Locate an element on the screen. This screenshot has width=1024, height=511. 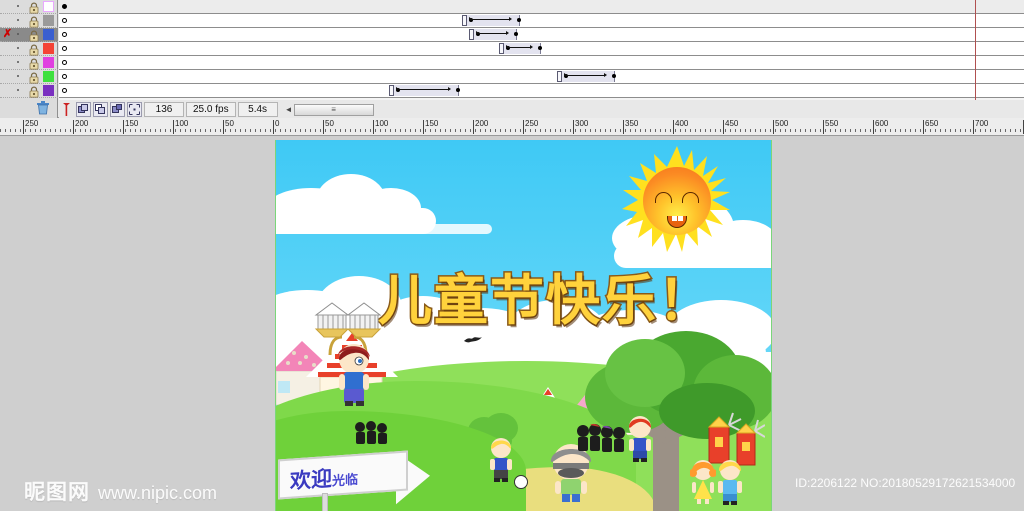
edit-multiple-frames-icon is located at coordinates (100, 109).